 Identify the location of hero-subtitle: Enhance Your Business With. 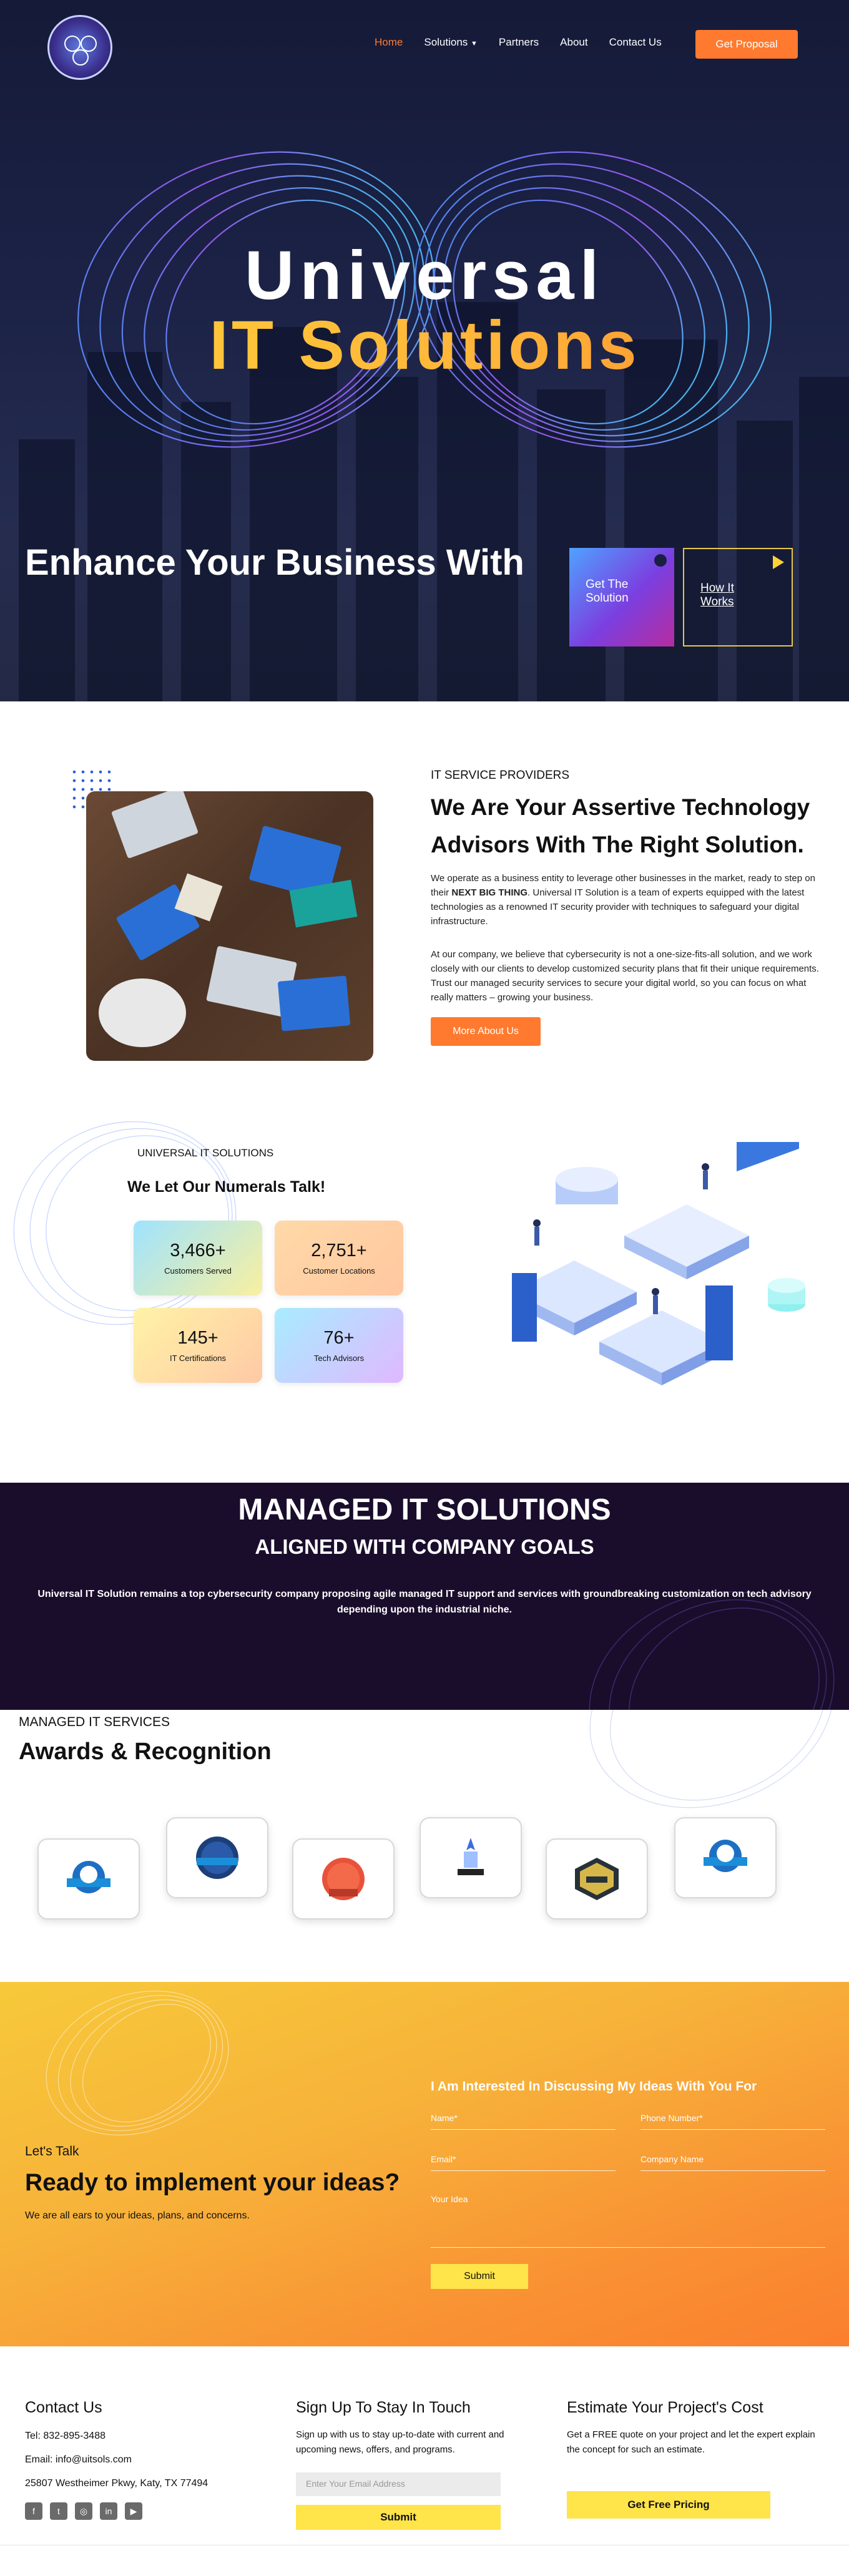
(274, 562).